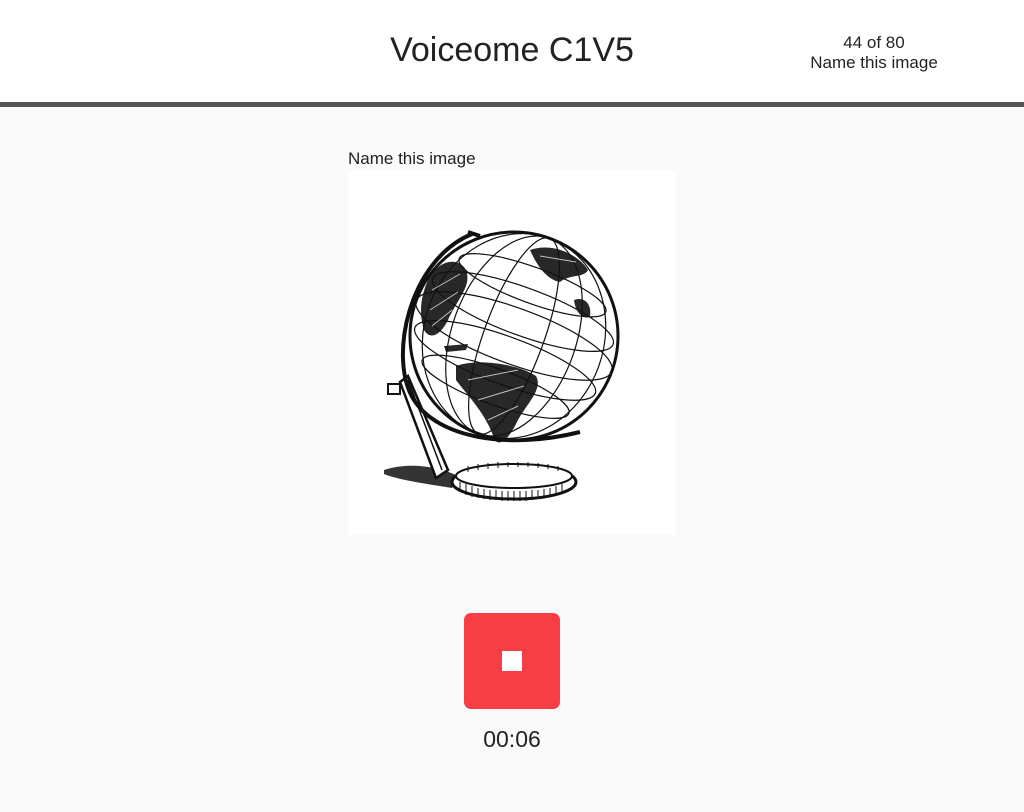 The image size is (1024, 812). I want to click on task-name: Name this image, so click(874, 62).